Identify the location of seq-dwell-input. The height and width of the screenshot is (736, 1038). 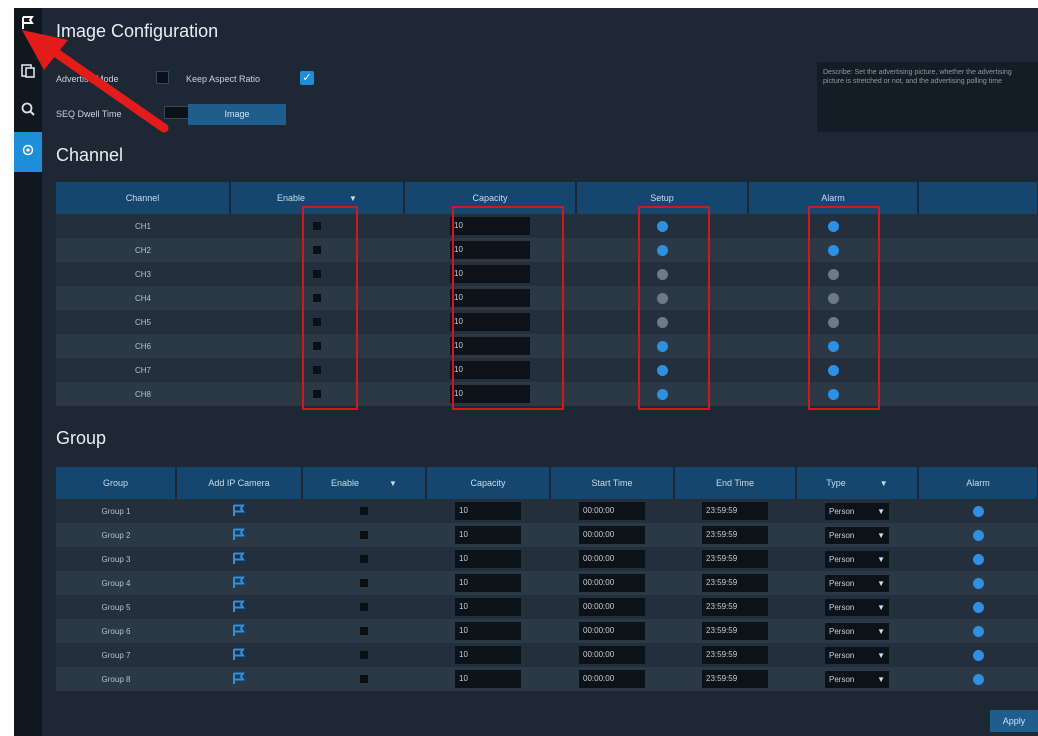
(177, 112).